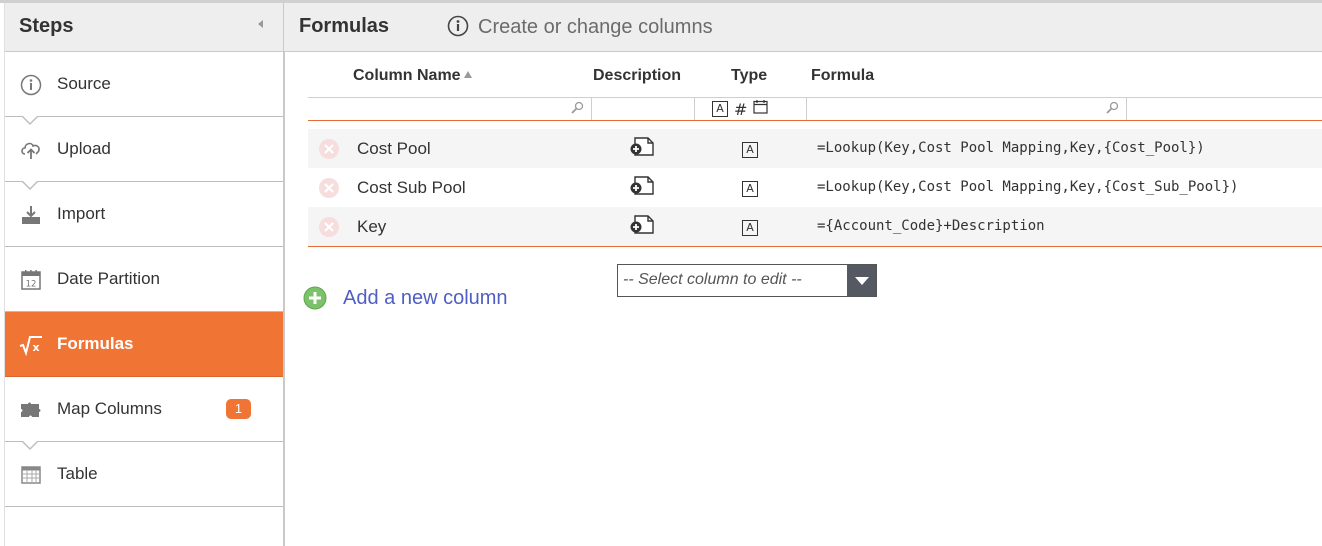 This screenshot has width=1322, height=546. What do you see at coordinates (315, 298) in the screenshot?
I see `add-plus-icon` at bounding box center [315, 298].